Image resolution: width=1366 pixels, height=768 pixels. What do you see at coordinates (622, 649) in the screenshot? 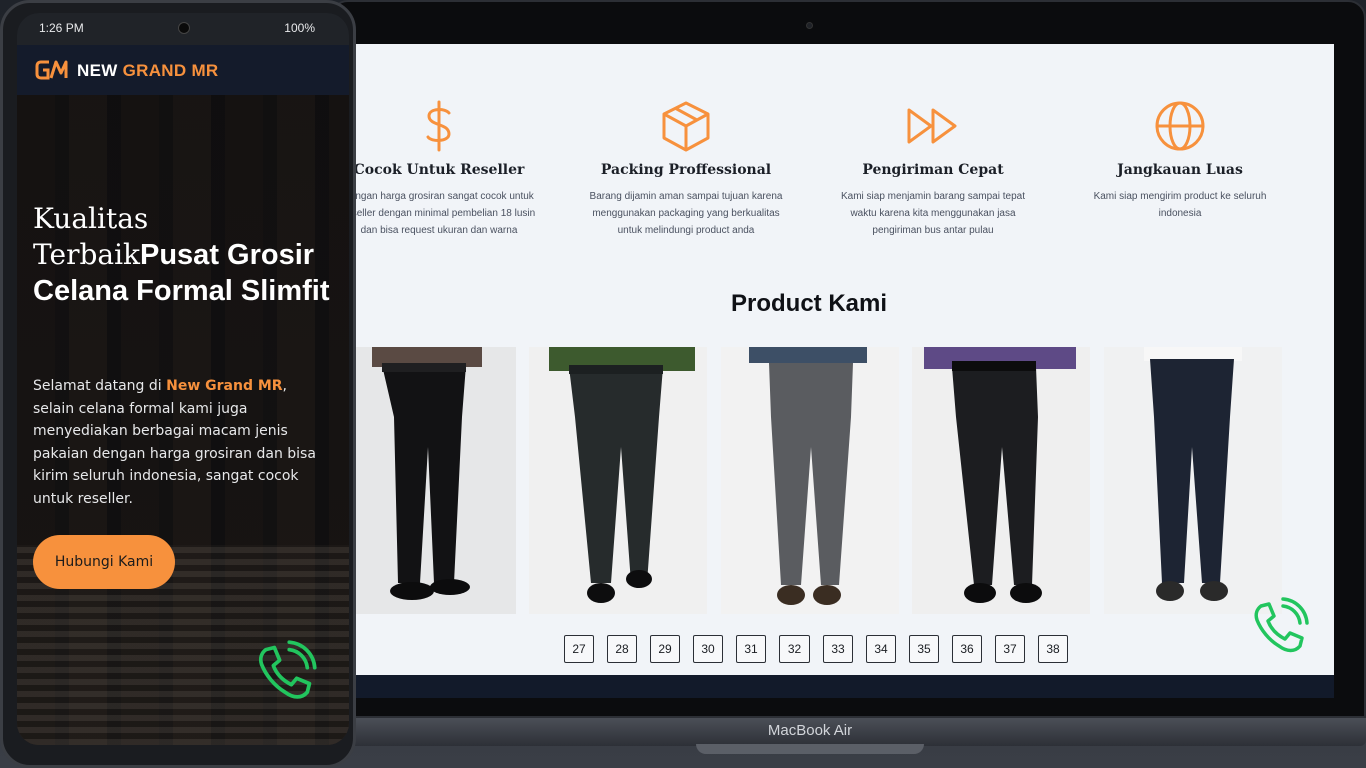
I see `size-option: 28` at bounding box center [622, 649].